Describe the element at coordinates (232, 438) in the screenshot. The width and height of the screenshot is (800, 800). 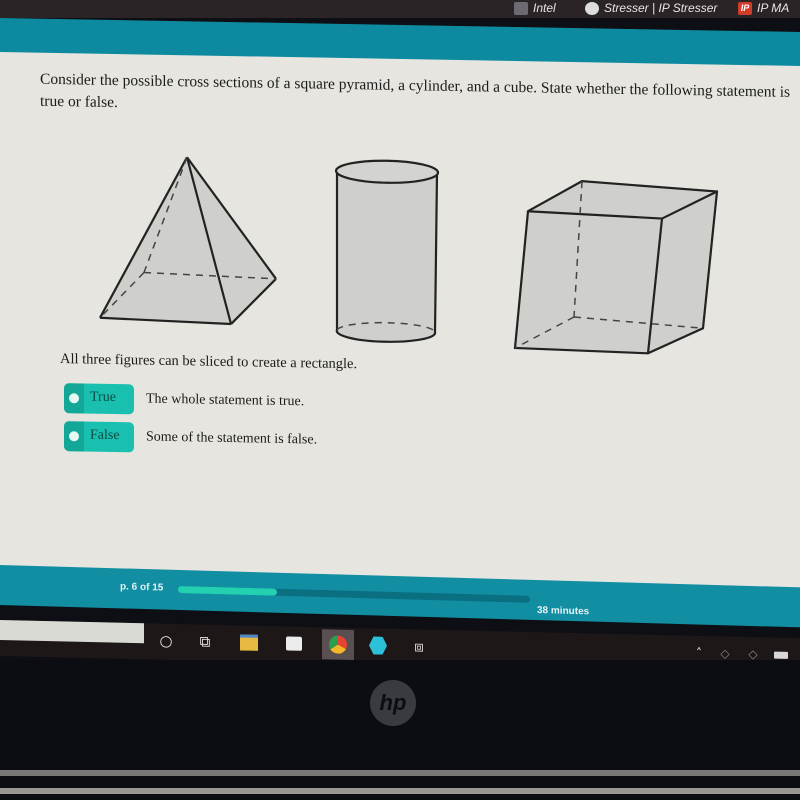
I see `false-description: Some of the statement is false.` at that location.